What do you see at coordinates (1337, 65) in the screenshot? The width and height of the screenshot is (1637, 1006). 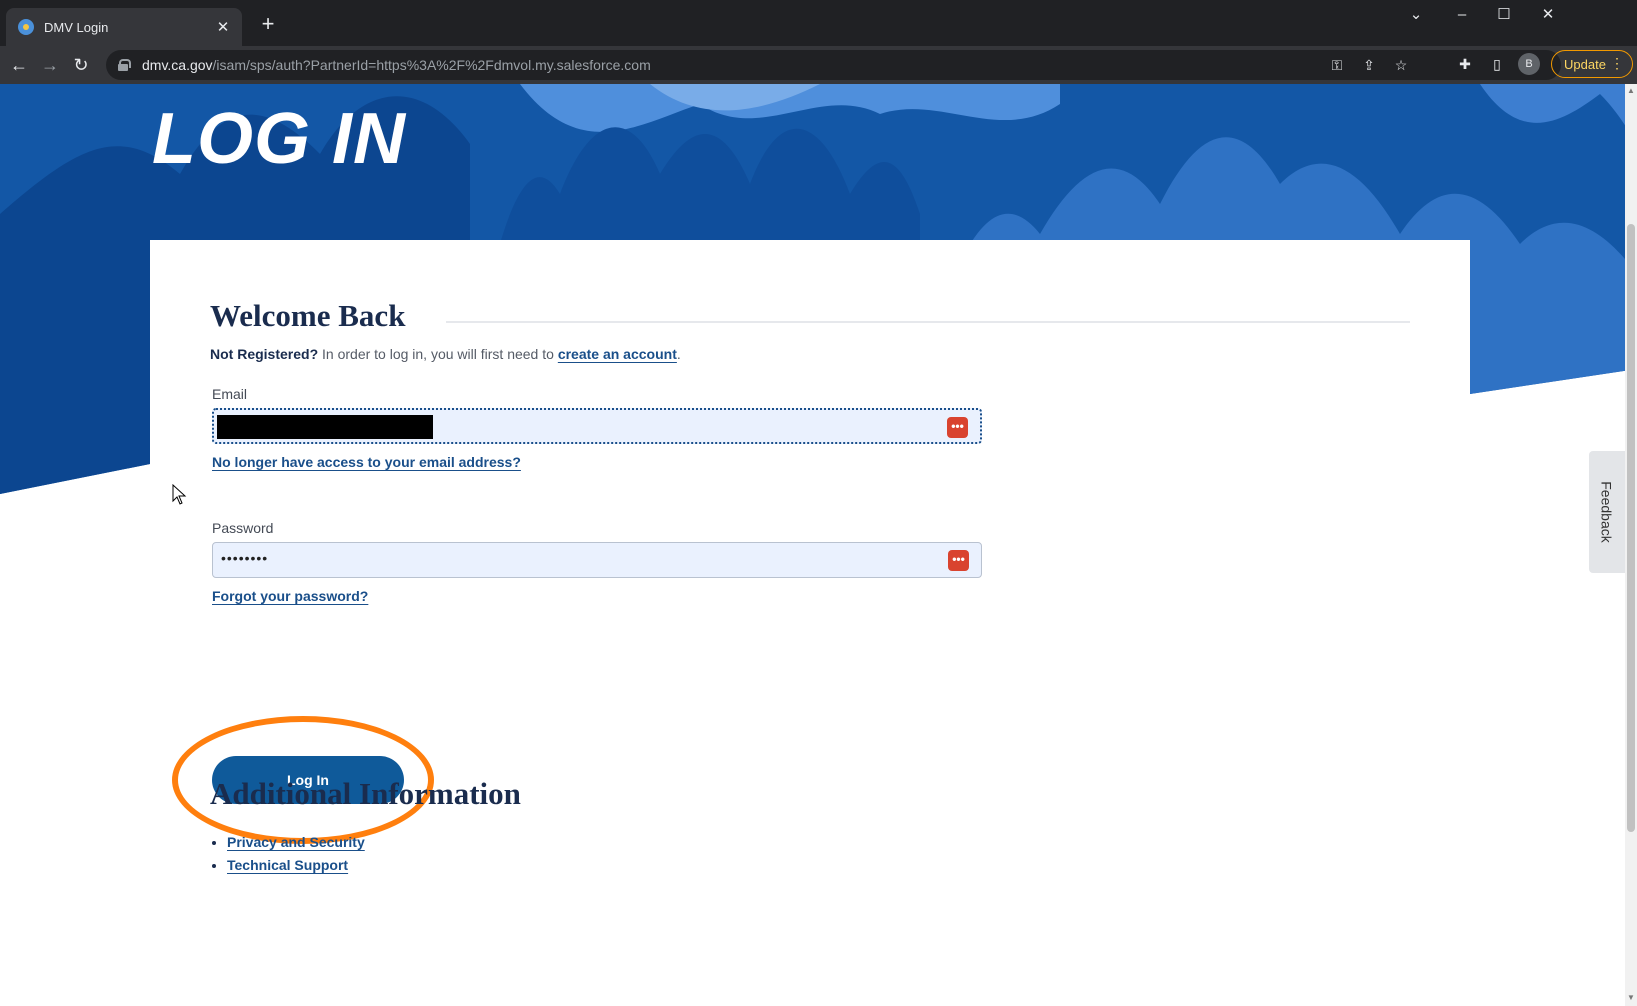 I see `key-icon: ⚿` at bounding box center [1337, 65].